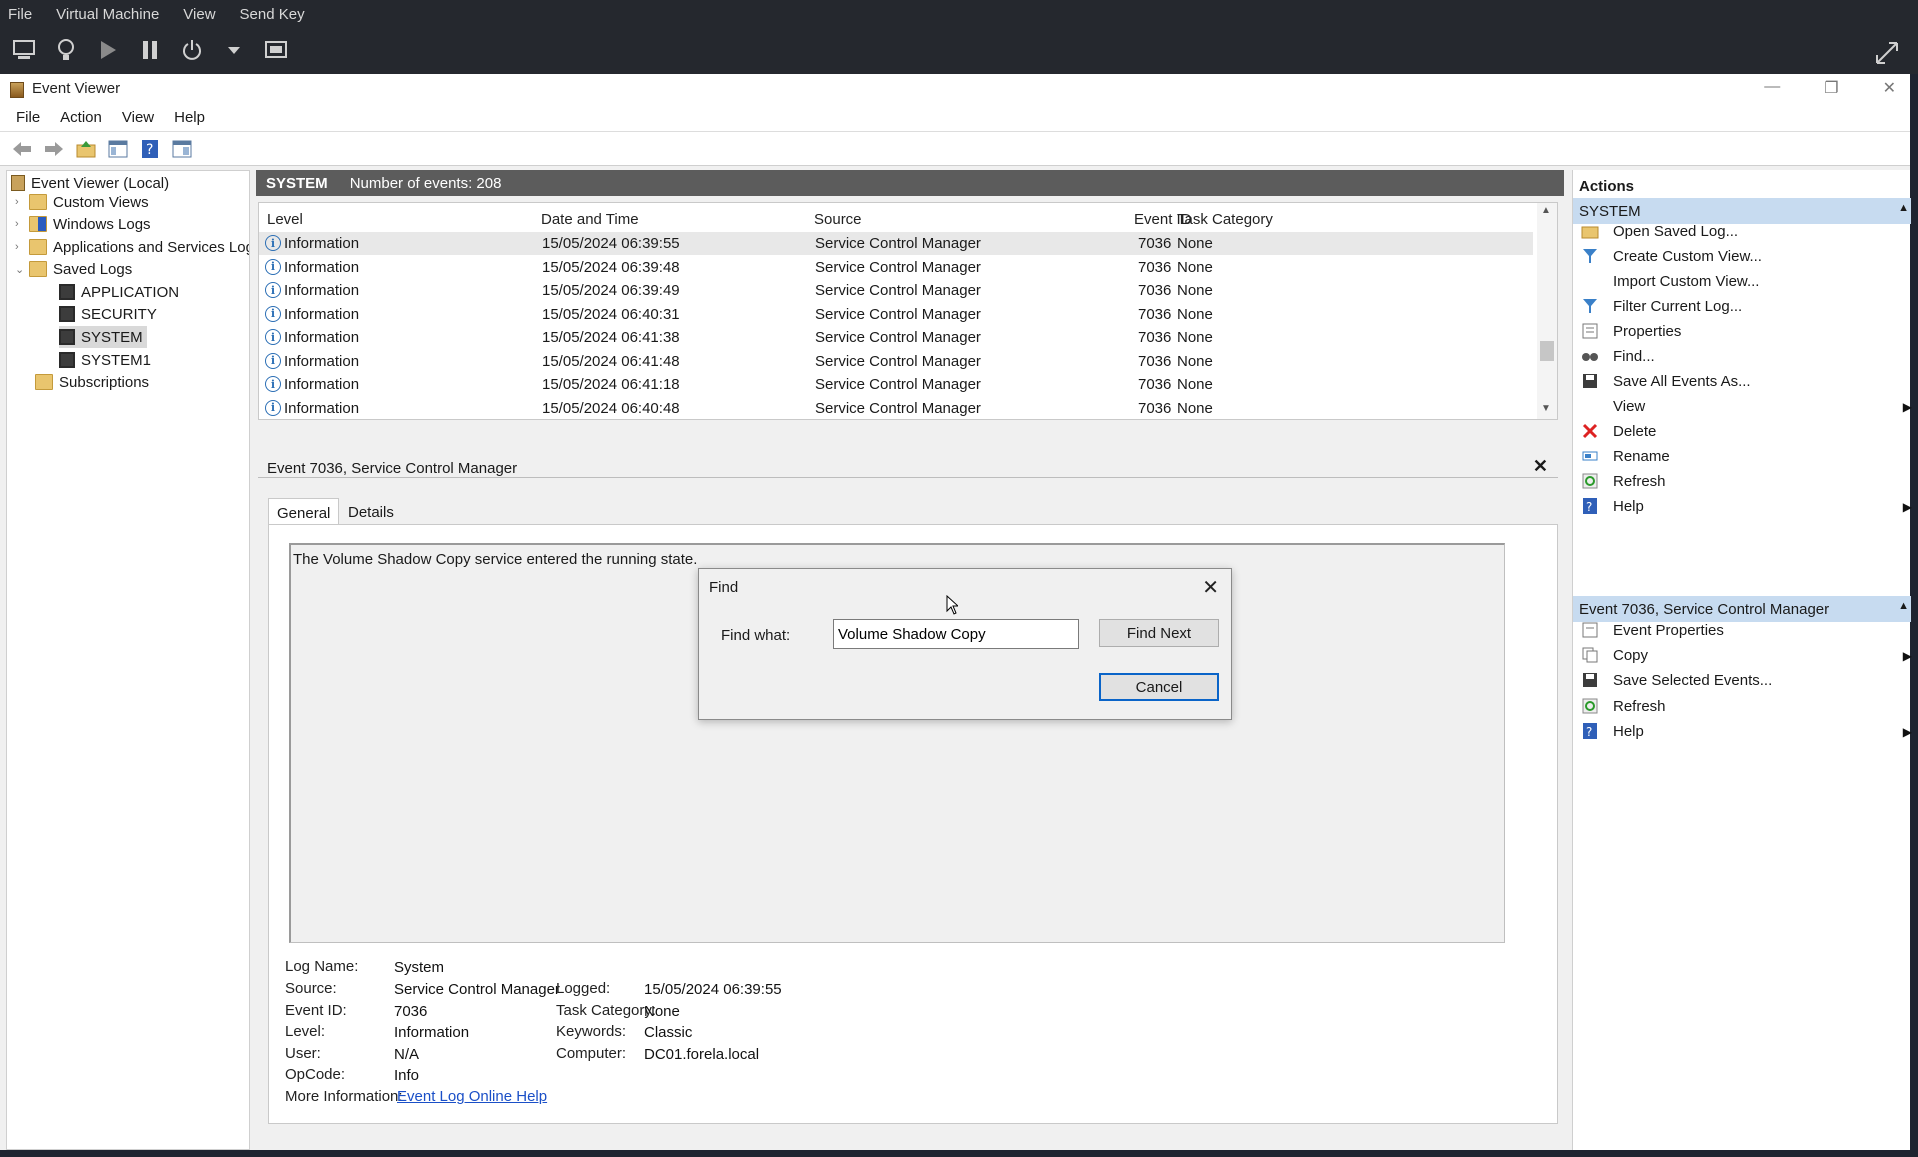 This screenshot has height=1157, width=1918. Describe the element at coordinates (1907, 732) in the screenshot. I see `submenu-arrow-icon: ▶` at that location.